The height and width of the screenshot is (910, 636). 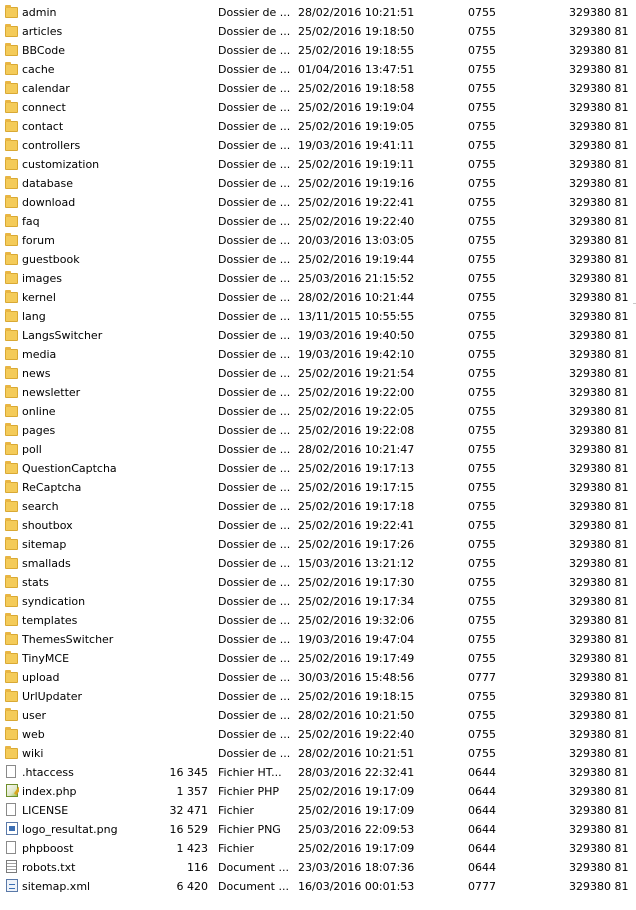 I want to click on file-permissions: 0777, so click(x=482, y=677).